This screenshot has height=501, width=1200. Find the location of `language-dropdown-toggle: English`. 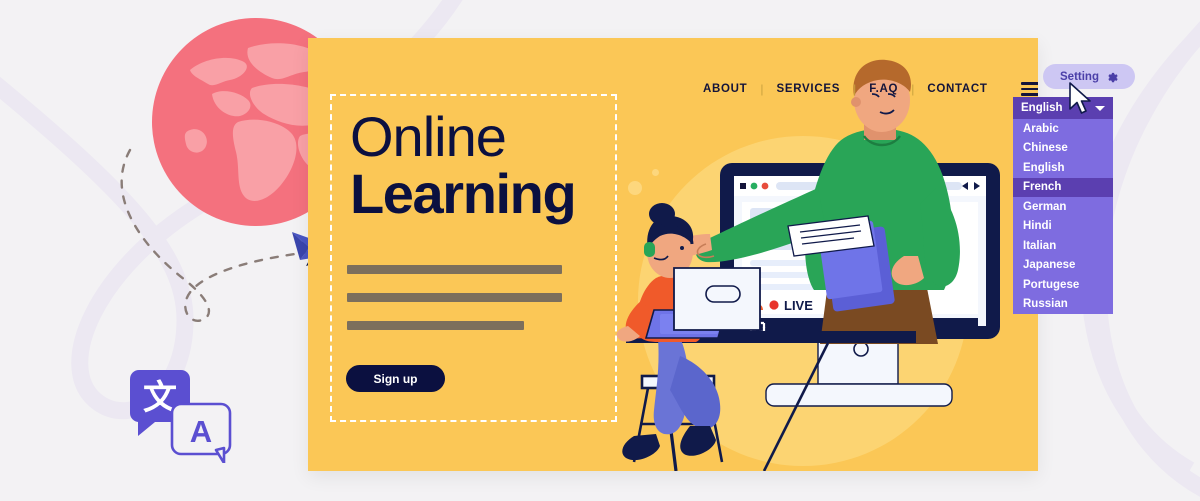

language-dropdown-toggle: English is located at coordinates (1063, 108).